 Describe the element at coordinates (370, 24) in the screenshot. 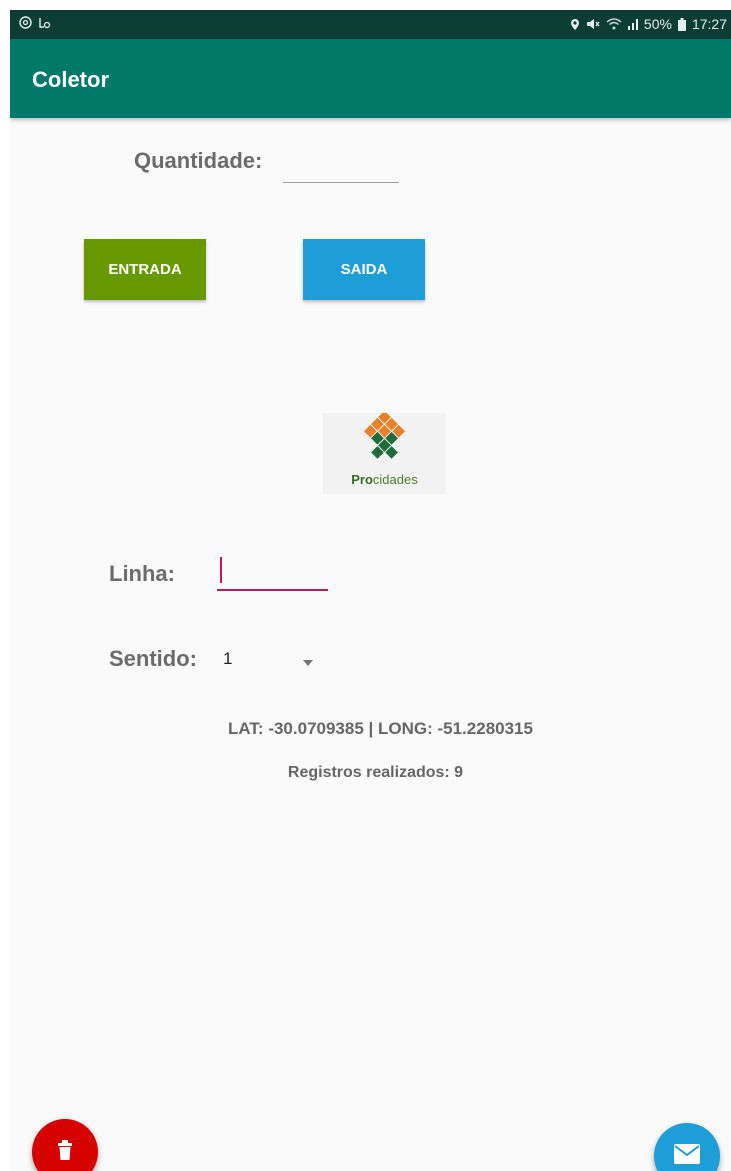

I see `status-bar: 50% 17:27` at that location.